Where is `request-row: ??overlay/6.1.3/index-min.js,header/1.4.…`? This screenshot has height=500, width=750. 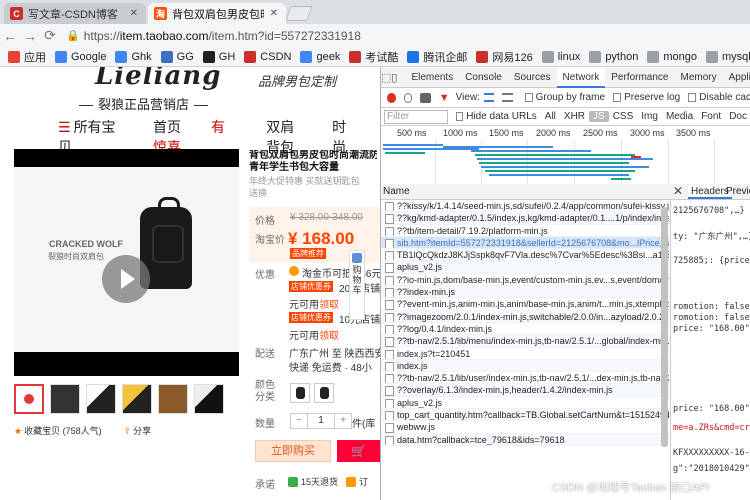
request-row: ??overlay/6.1.3/index-min.js,header/1.4.… is located at coordinates (525, 390).